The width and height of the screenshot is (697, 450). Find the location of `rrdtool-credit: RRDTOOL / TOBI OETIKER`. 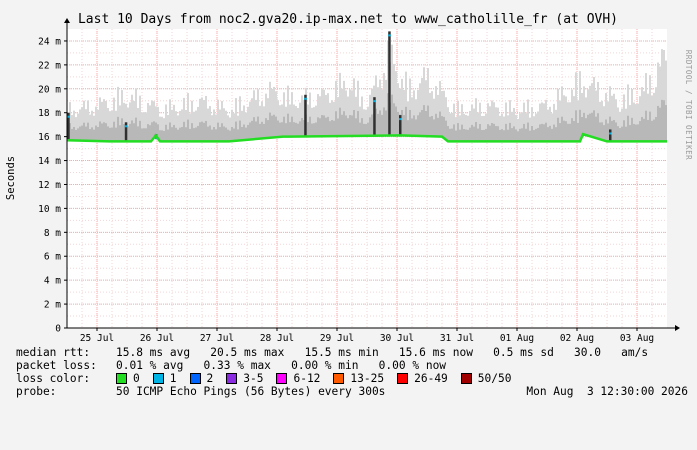

rrdtool-credit: RRDTOOL / TOBI OETIKER is located at coordinates (688, 105).